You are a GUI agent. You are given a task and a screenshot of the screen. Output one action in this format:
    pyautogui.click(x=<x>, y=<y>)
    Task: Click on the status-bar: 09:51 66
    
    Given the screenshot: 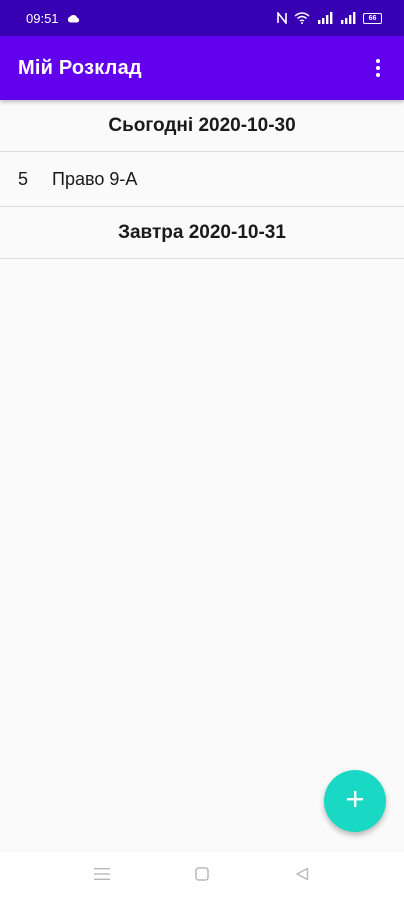 What is the action you would take?
    pyautogui.click(x=202, y=18)
    